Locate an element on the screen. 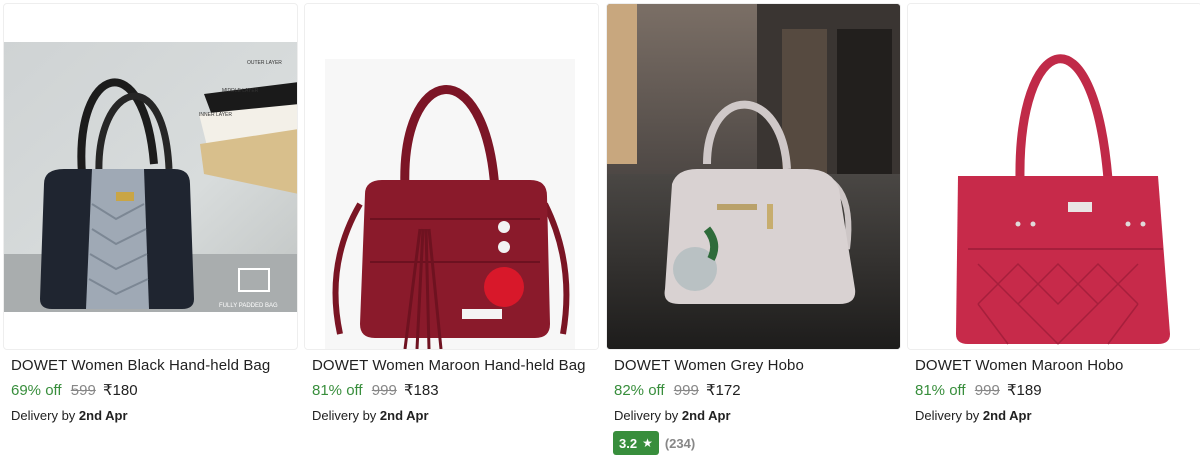 The height and width of the screenshot is (461, 1200). rating-value: 3.2 is located at coordinates (628, 443).